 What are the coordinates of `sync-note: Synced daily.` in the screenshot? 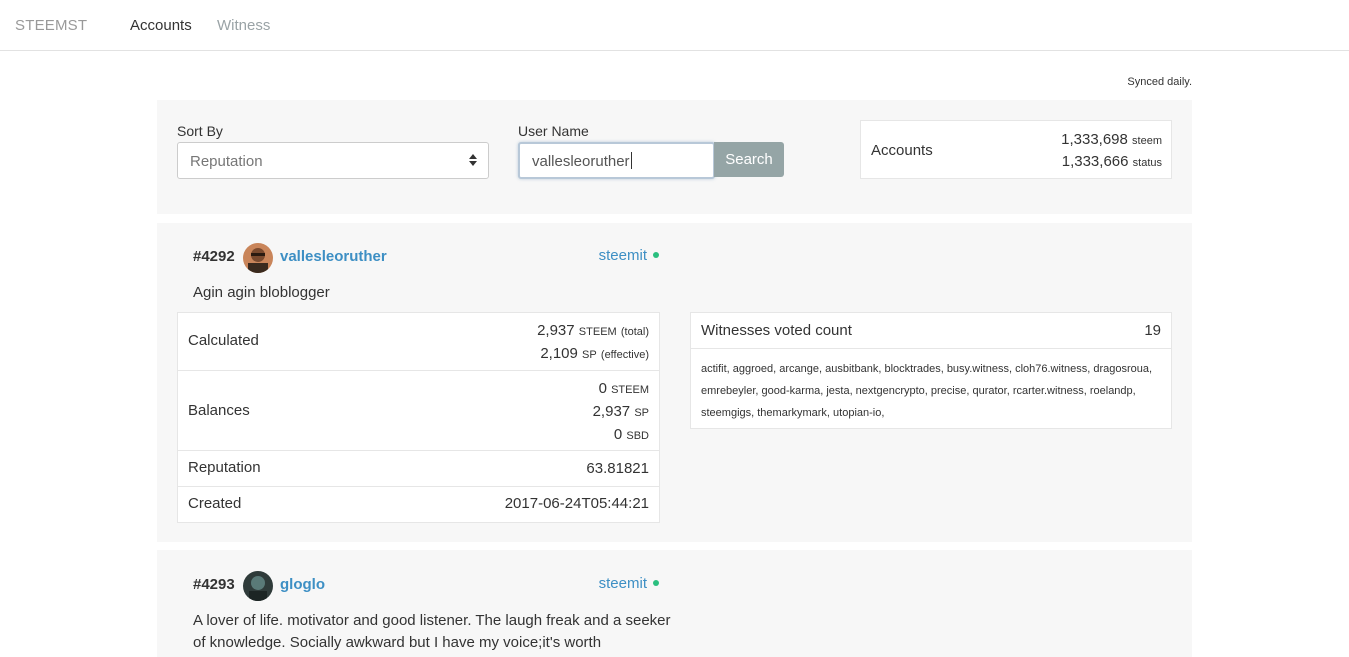 It's located at (1159, 82).